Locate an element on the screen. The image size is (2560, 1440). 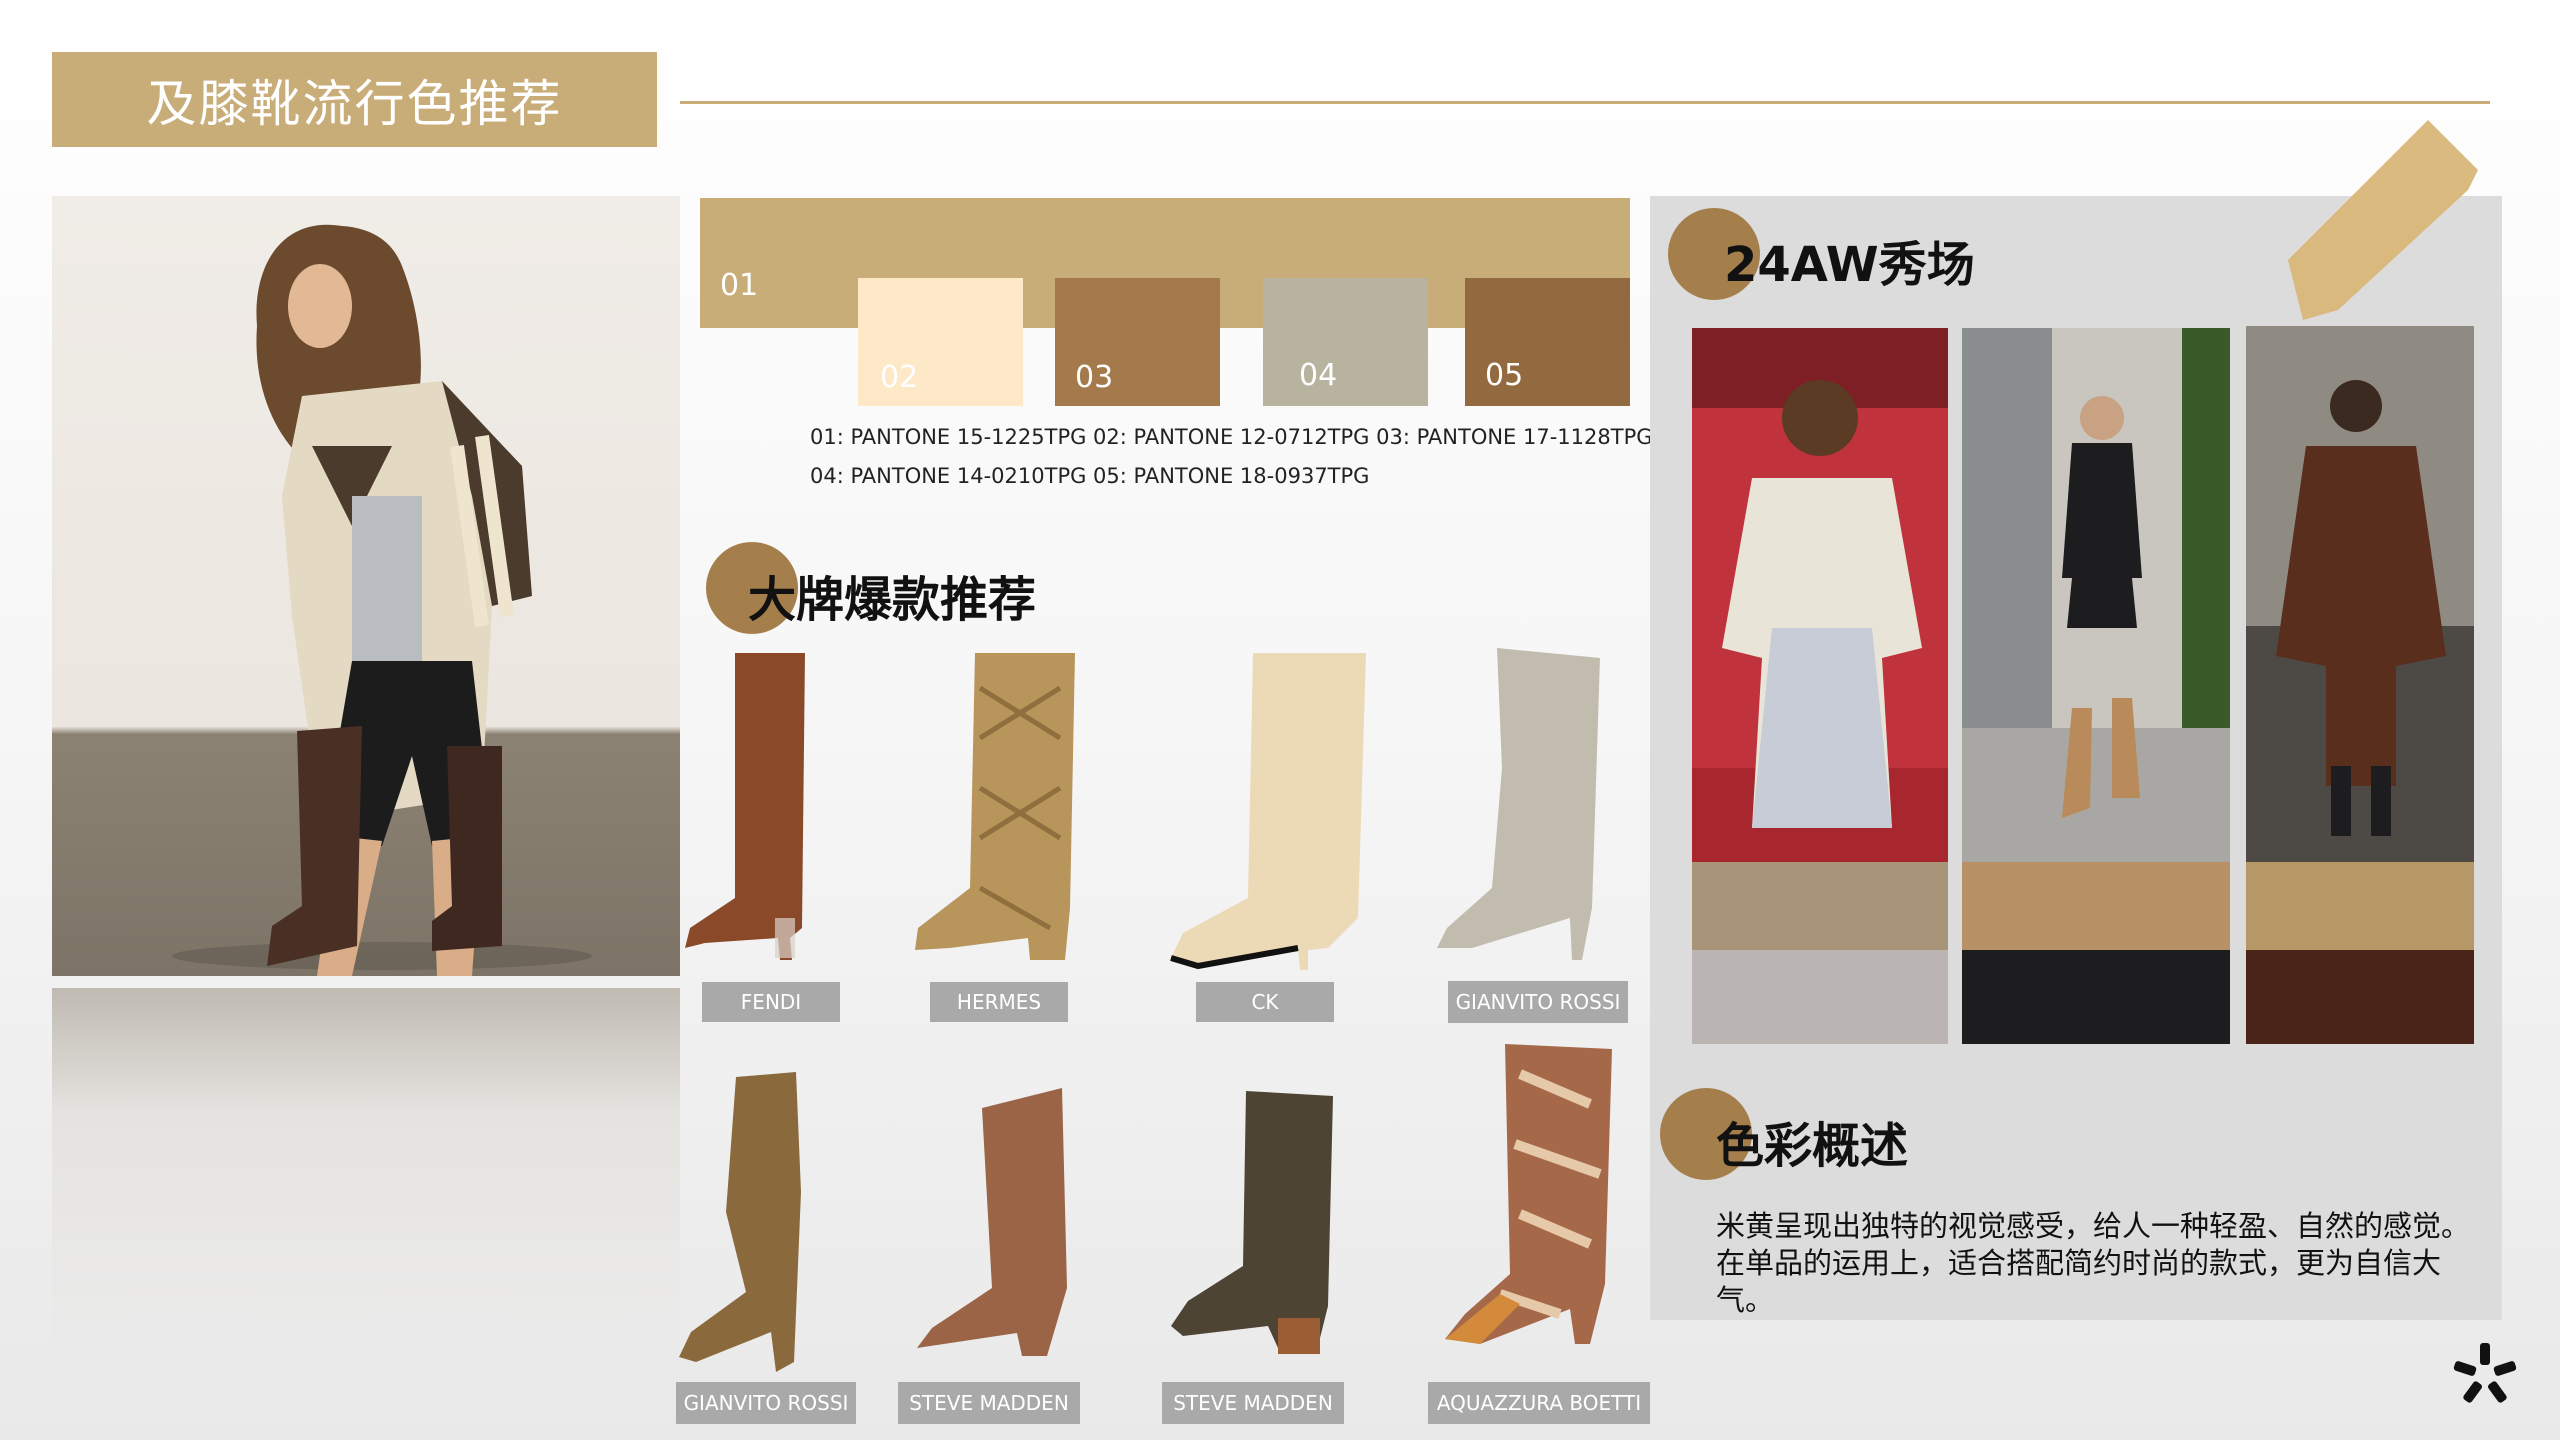
brand-label: FENDI is located at coordinates (771, 1002).